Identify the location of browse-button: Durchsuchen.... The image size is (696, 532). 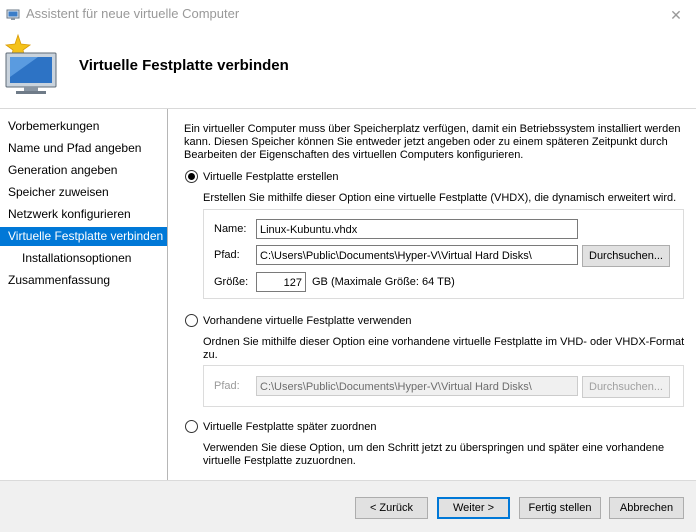
(626, 256).